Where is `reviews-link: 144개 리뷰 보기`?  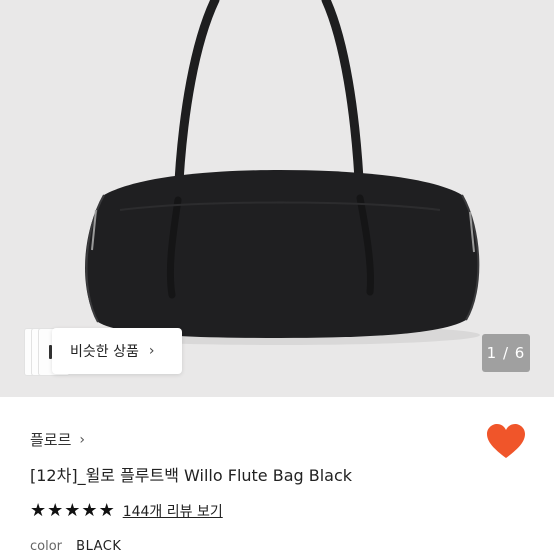 reviews-link: 144개 리뷰 보기 is located at coordinates (173, 511).